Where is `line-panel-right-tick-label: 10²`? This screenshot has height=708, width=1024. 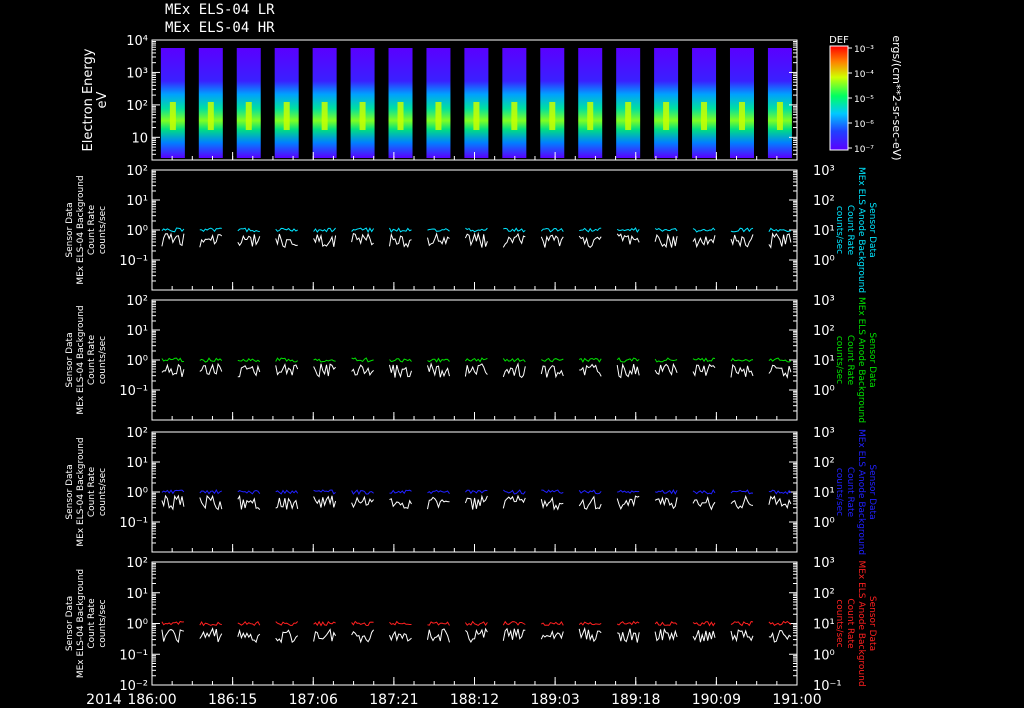
line-panel-right-tick-label: 10² is located at coordinates (824, 594).